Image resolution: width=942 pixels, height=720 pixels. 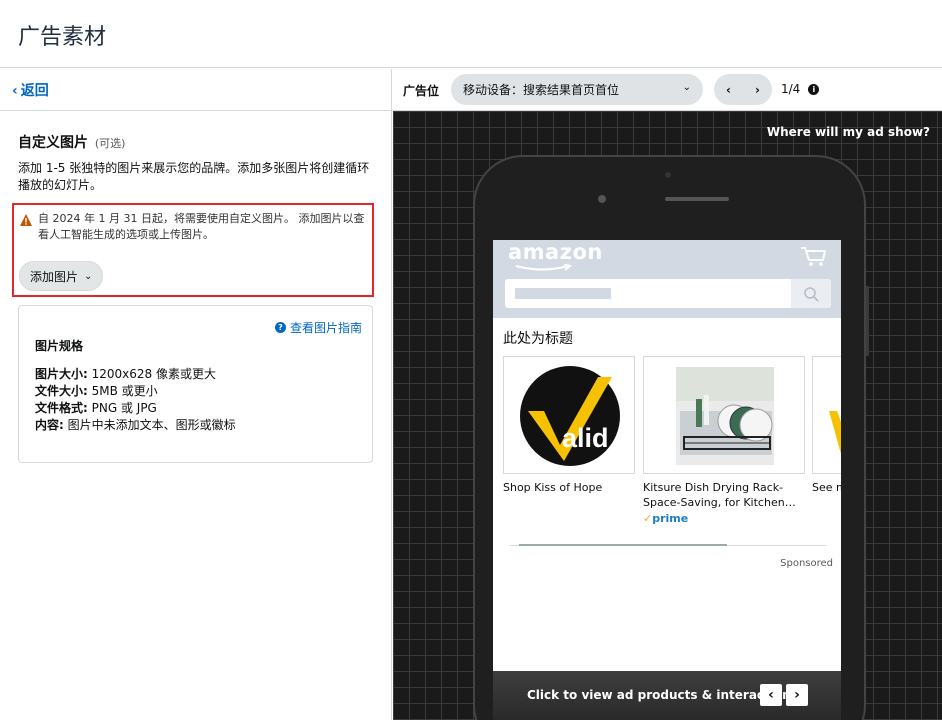 What do you see at coordinates (325, 328) in the screenshot?
I see `image-guide-label: 查看图片指南` at bounding box center [325, 328].